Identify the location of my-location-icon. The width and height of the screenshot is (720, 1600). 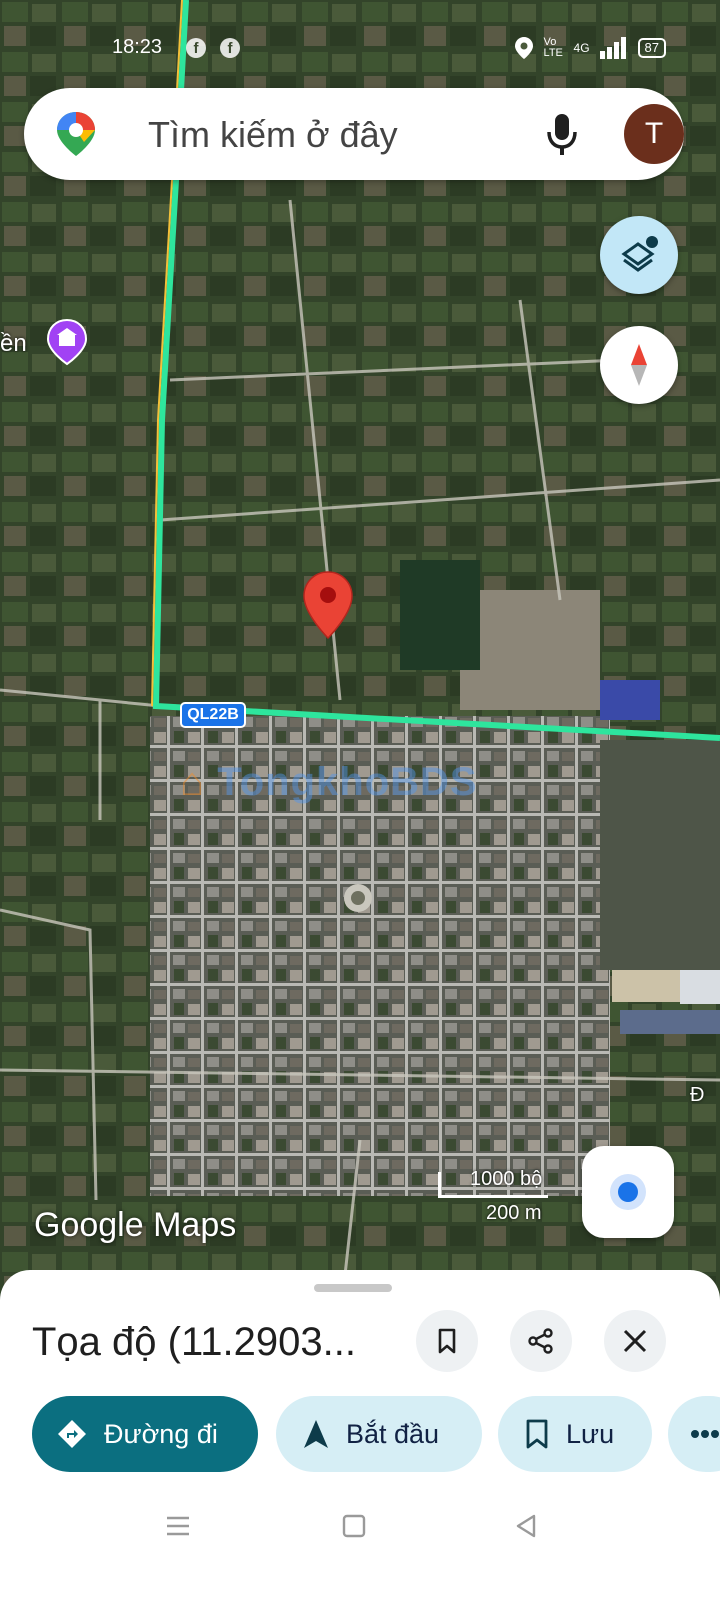
(628, 1192).